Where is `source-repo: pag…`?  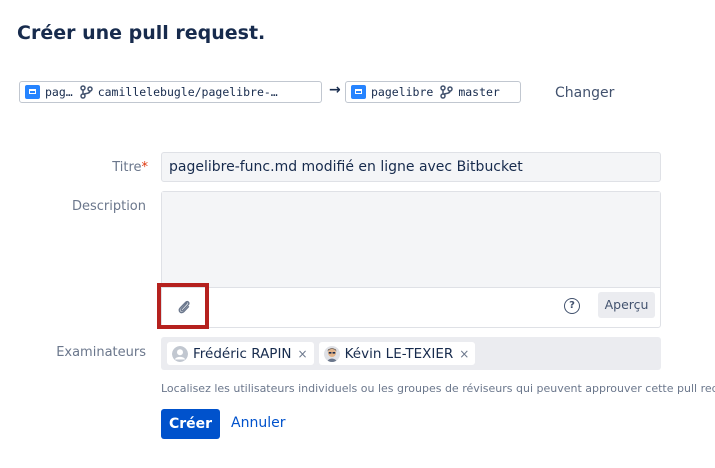
source-repo: pag… is located at coordinates (59, 92).